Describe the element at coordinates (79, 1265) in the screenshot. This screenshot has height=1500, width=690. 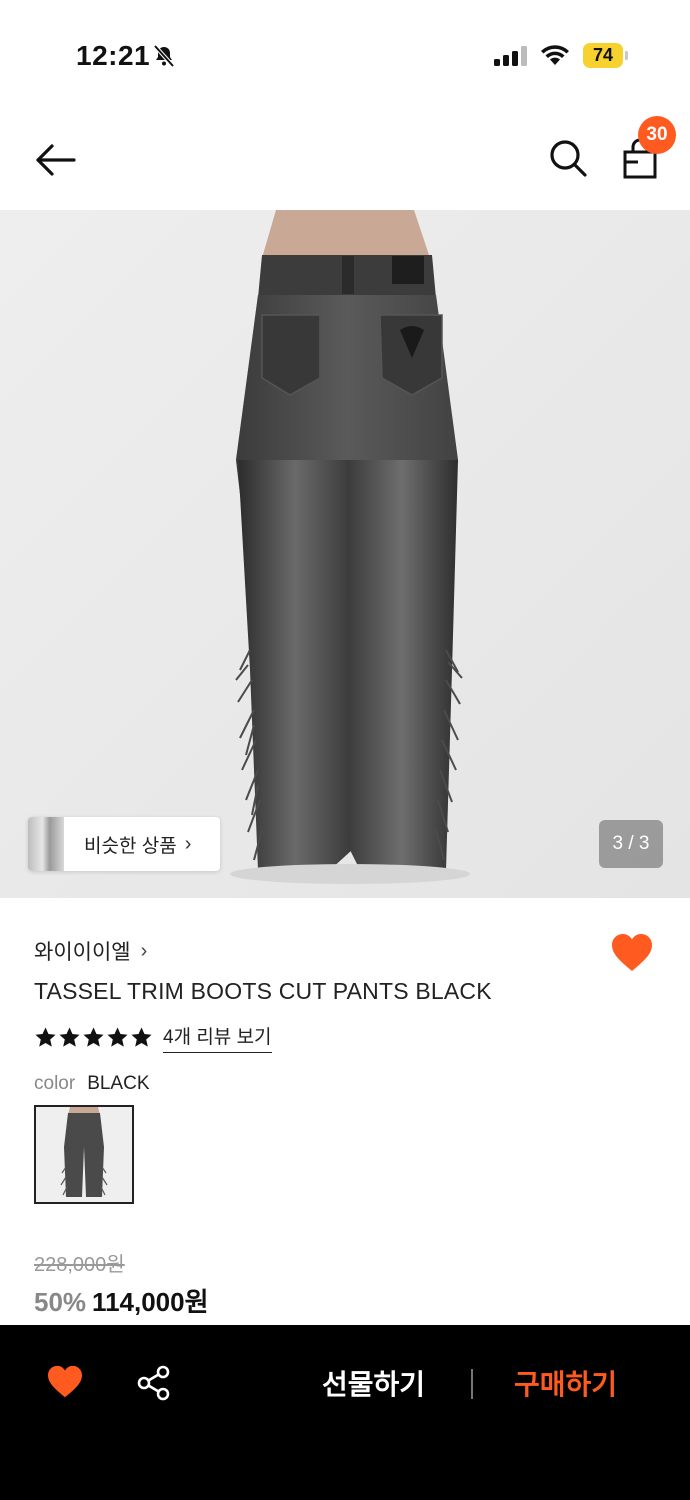
I see `original-price: 228,000원` at that location.